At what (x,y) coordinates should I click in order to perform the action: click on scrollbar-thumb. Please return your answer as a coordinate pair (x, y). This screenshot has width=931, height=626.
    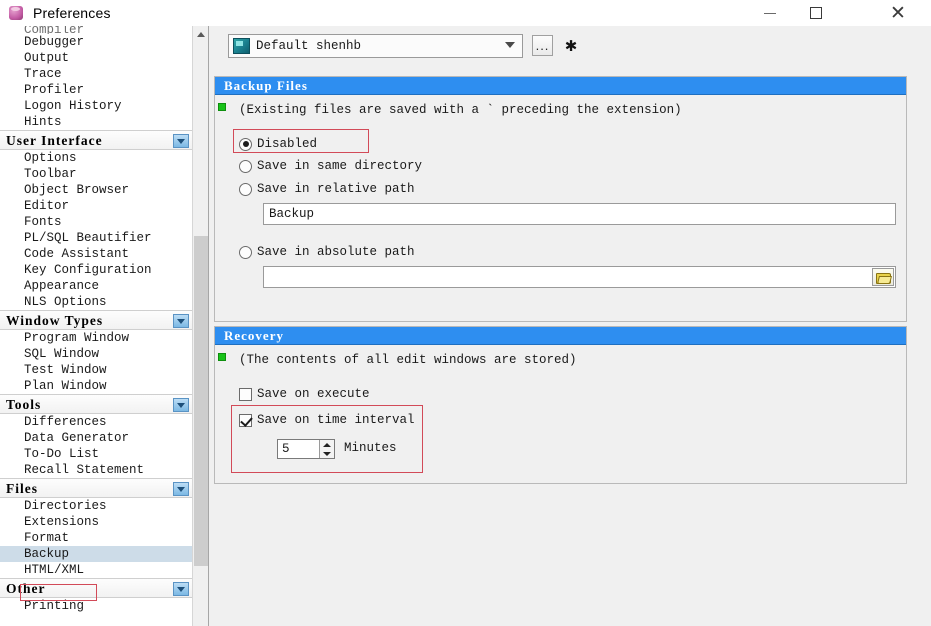
    Looking at the image, I should click on (201, 401).